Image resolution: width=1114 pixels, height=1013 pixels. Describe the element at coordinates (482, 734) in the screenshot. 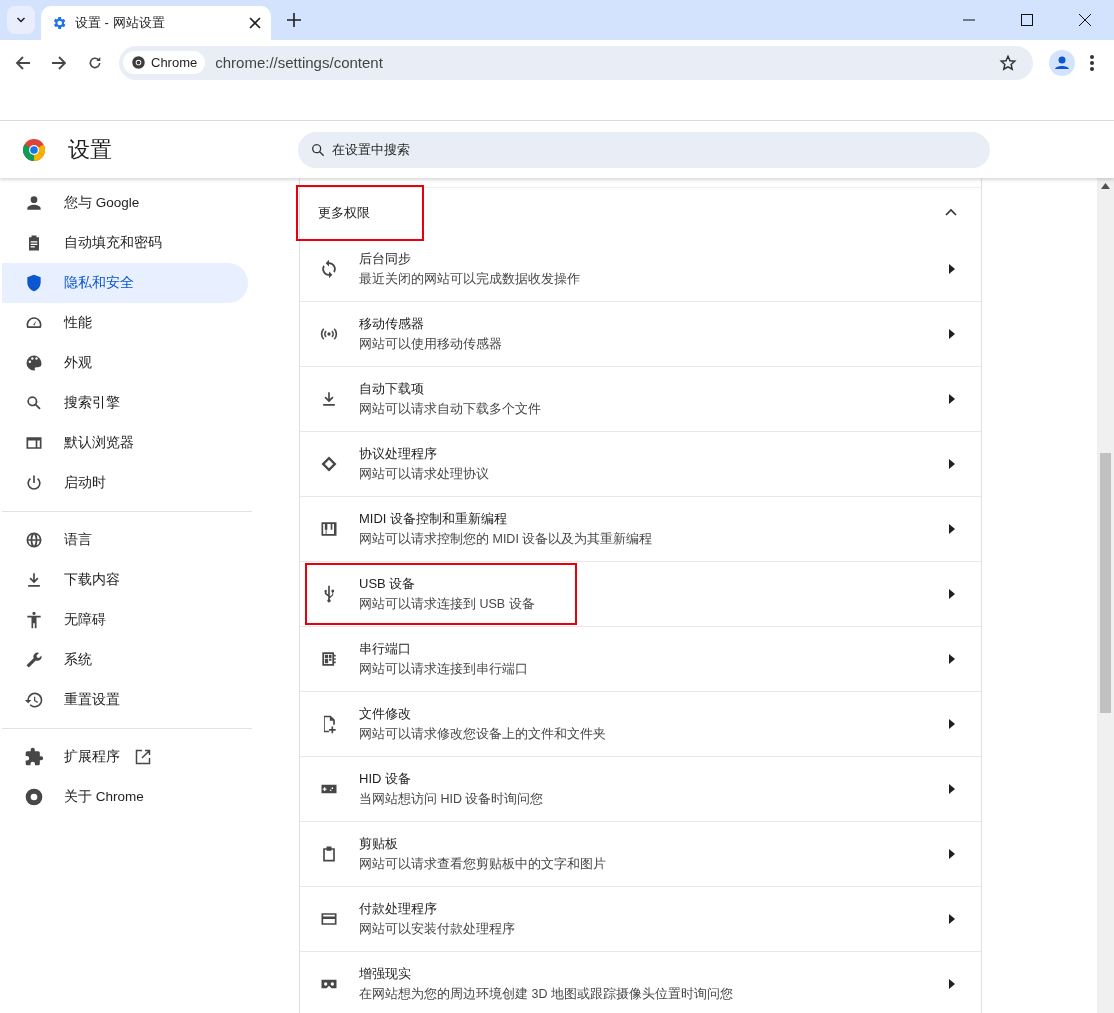

I see `permission-description: 网站可以请求修改您设备上的文件和文件夹` at that location.